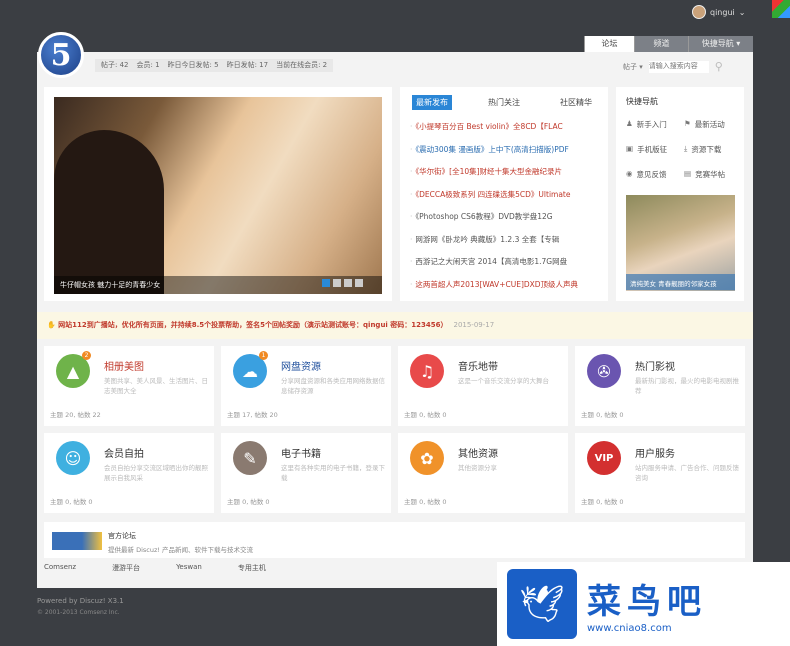 This screenshot has width=790, height=646. Describe the element at coordinates (189, 568) in the screenshot. I see `footer-link: Yeswan` at that location.